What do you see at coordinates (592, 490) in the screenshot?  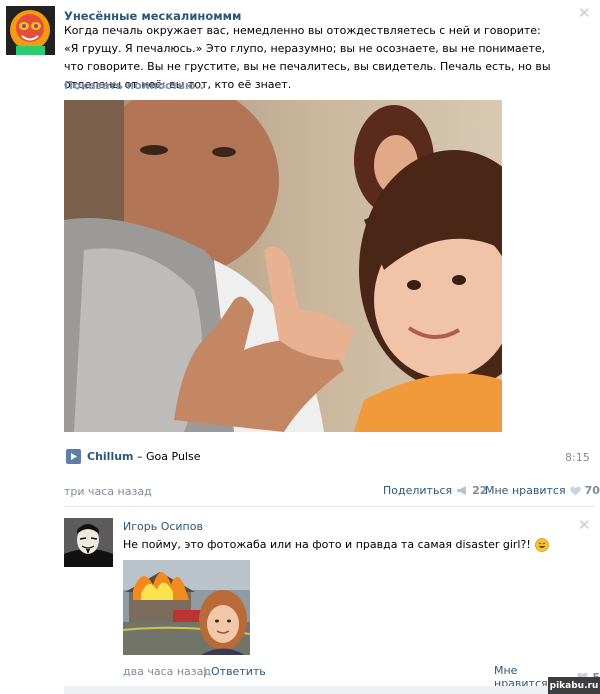 I see `like-count: 70` at bounding box center [592, 490].